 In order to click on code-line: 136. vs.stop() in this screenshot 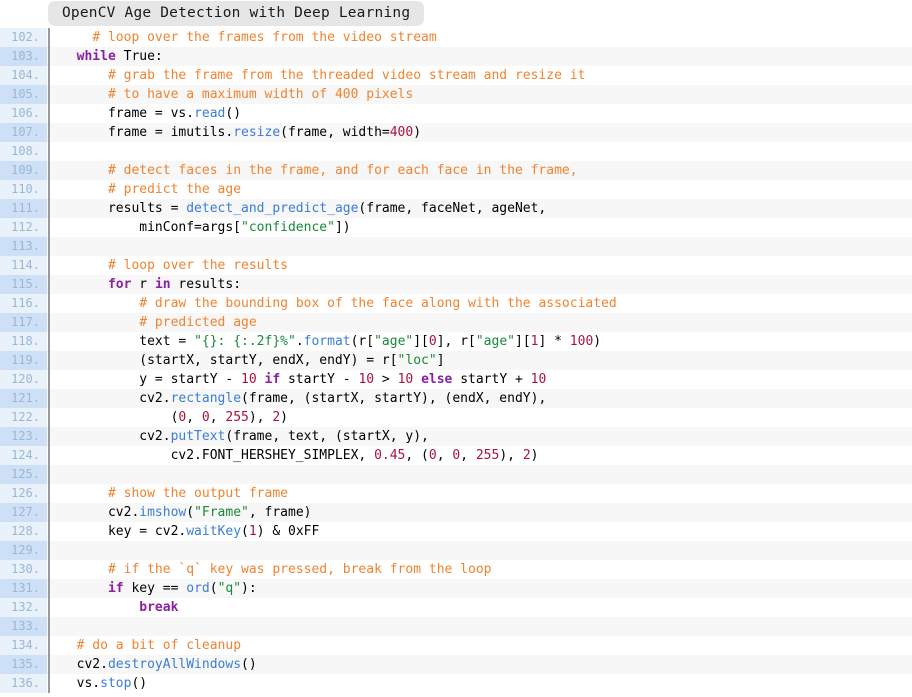, I will do `click(456, 683)`.